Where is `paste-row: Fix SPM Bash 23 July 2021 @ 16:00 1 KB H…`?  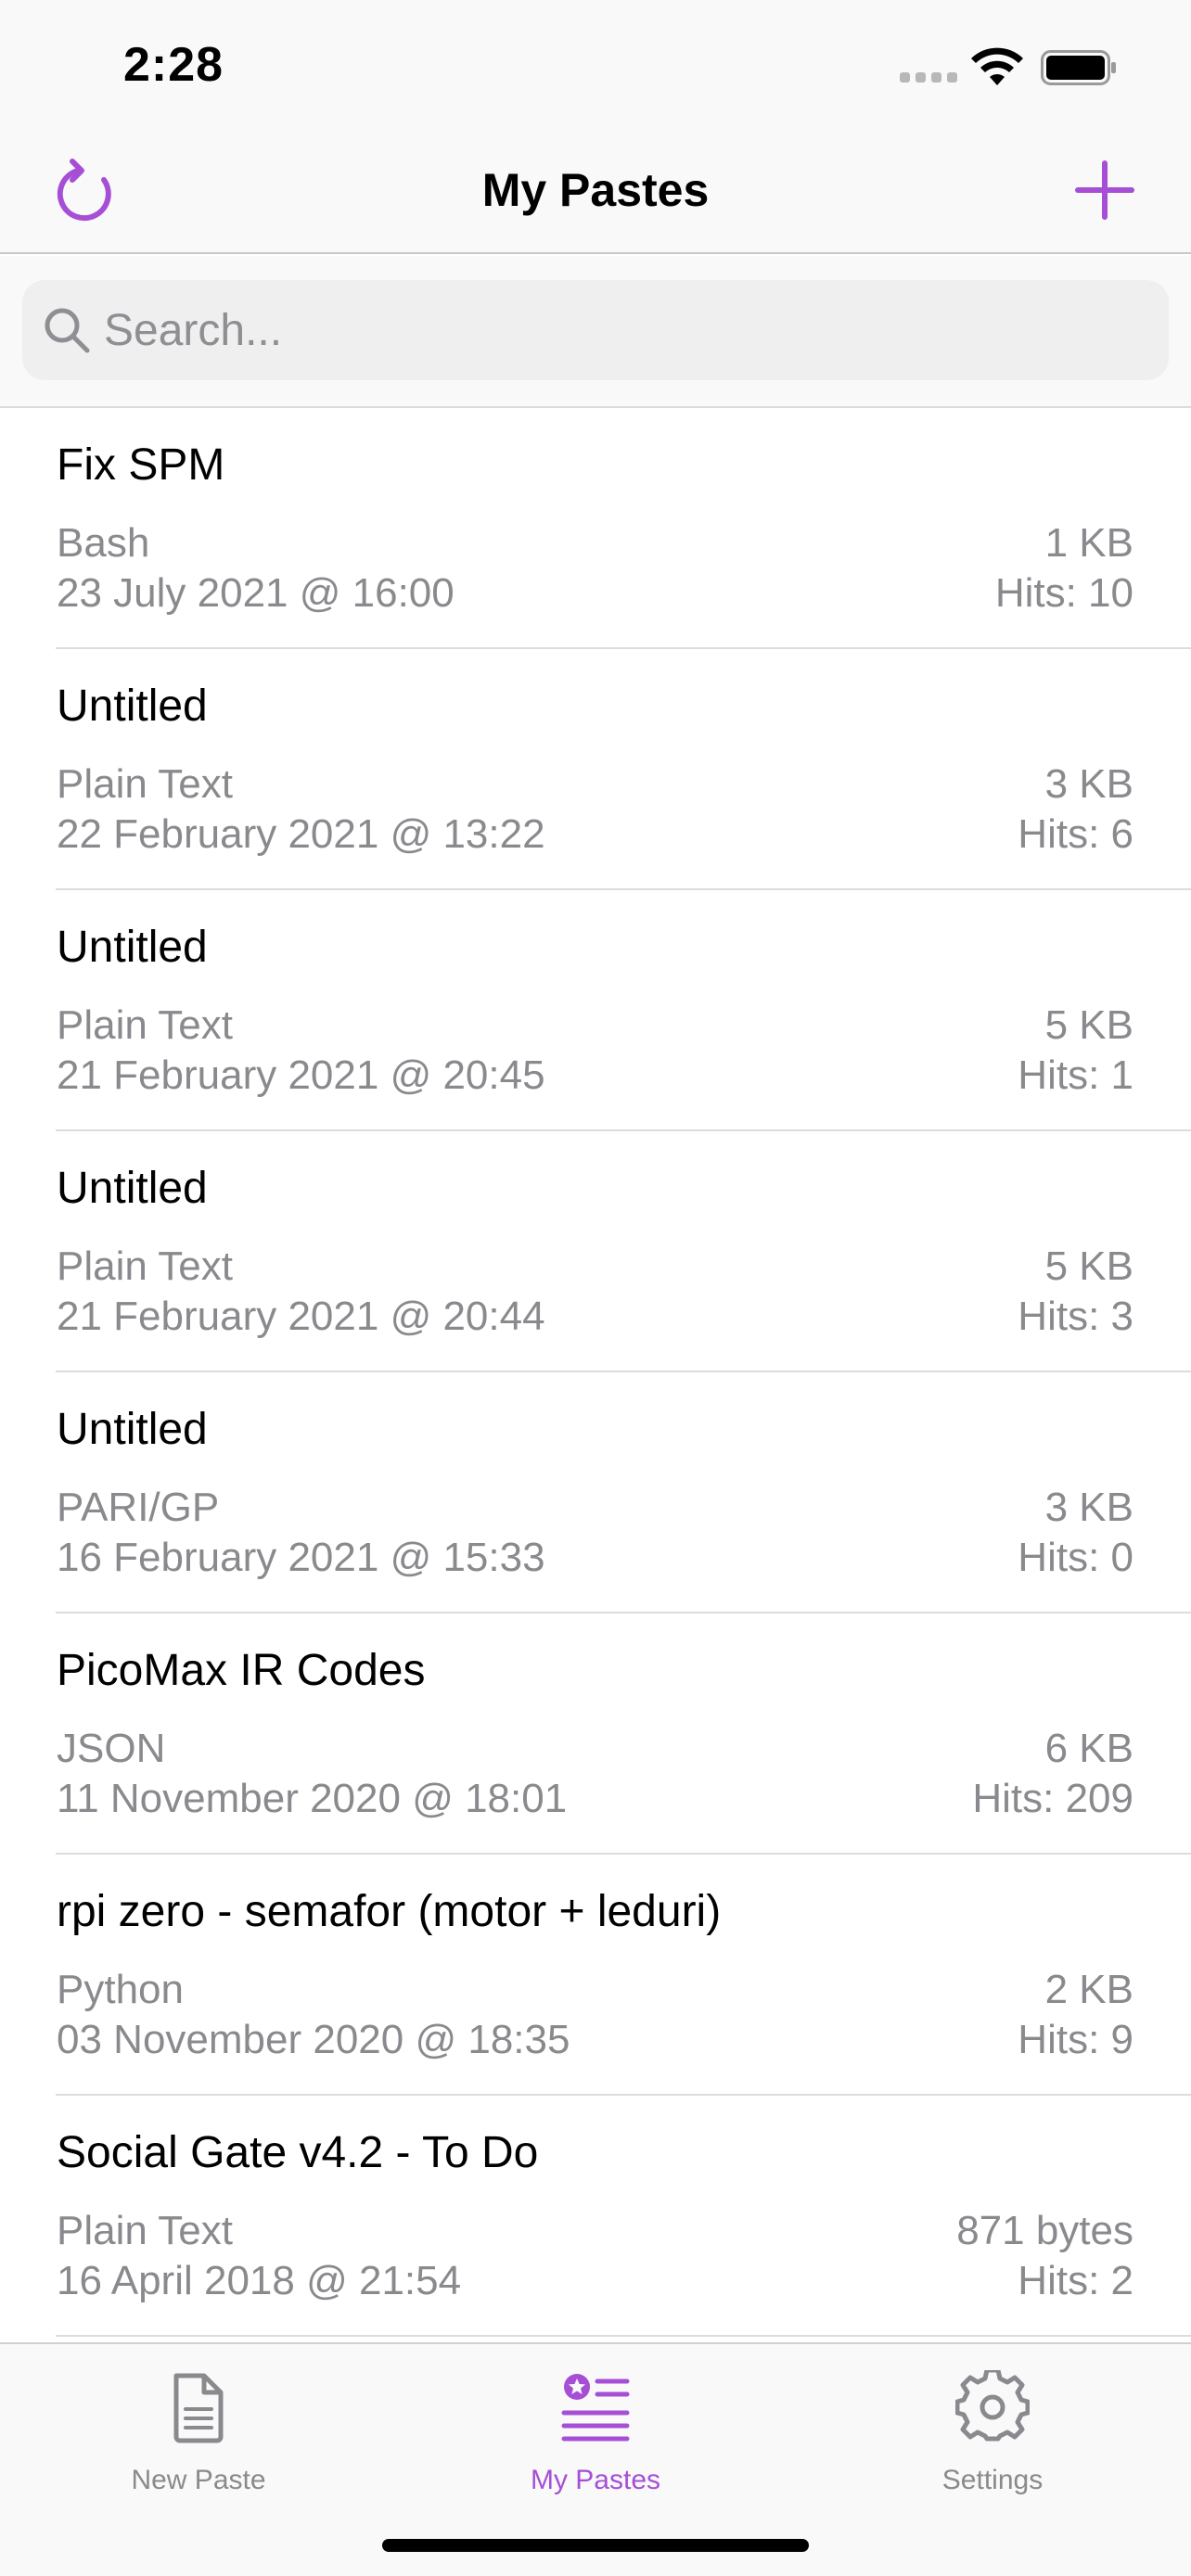 paste-row: Fix SPM Bash 23 July 2021 @ 16:00 1 KB H… is located at coordinates (595, 528).